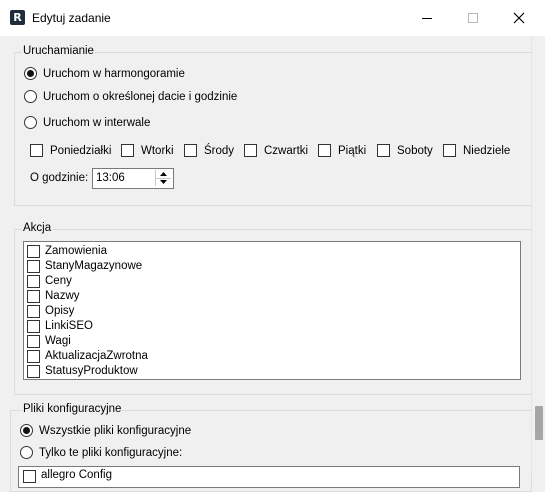 Image resolution: width=545 pixels, height=492 pixels. Describe the element at coordinates (81, 151) in the screenshot. I see `day-label: Poniedziałki` at that location.